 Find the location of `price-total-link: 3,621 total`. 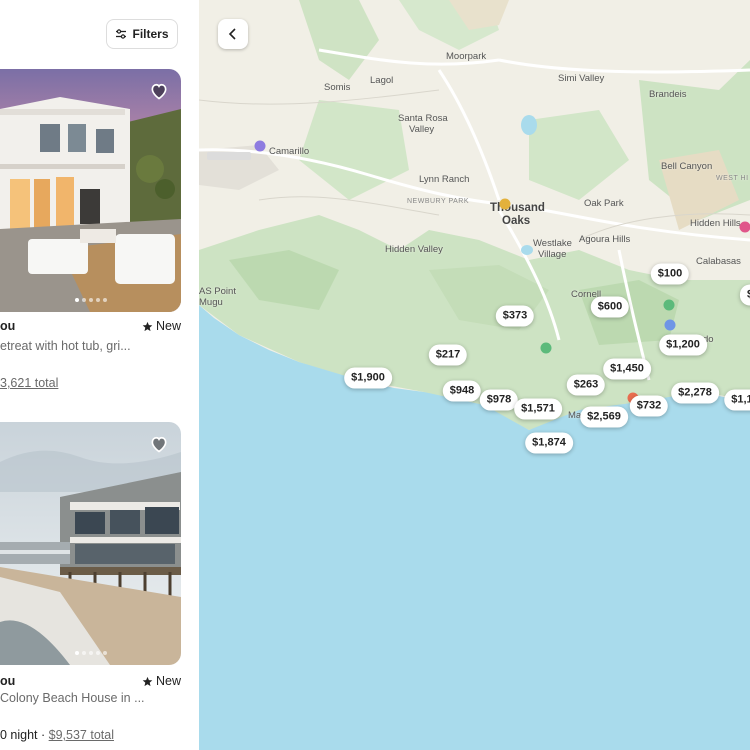

price-total-link: 3,621 total is located at coordinates (29, 383).